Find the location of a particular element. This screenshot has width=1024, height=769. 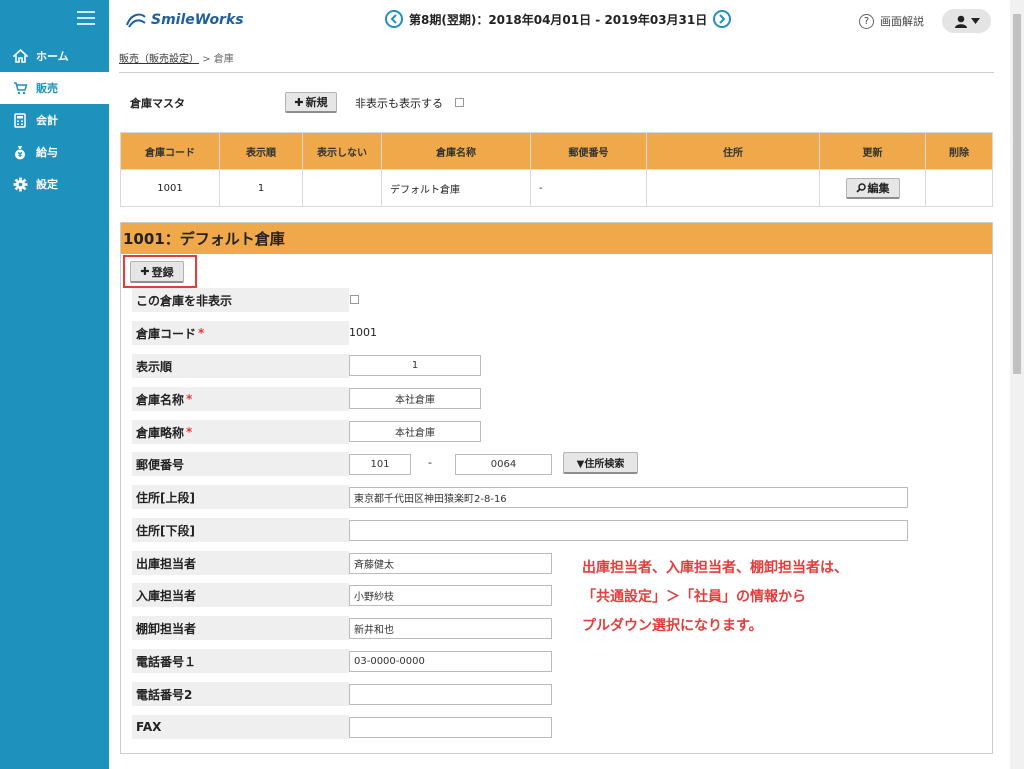

column-header: 倉庫コード is located at coordinates (170, 151).